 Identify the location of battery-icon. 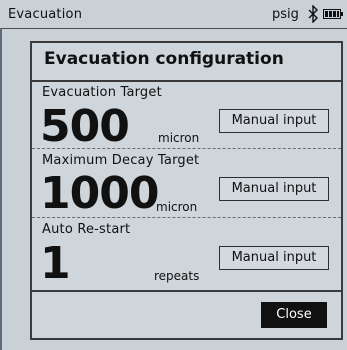
(333, 14).